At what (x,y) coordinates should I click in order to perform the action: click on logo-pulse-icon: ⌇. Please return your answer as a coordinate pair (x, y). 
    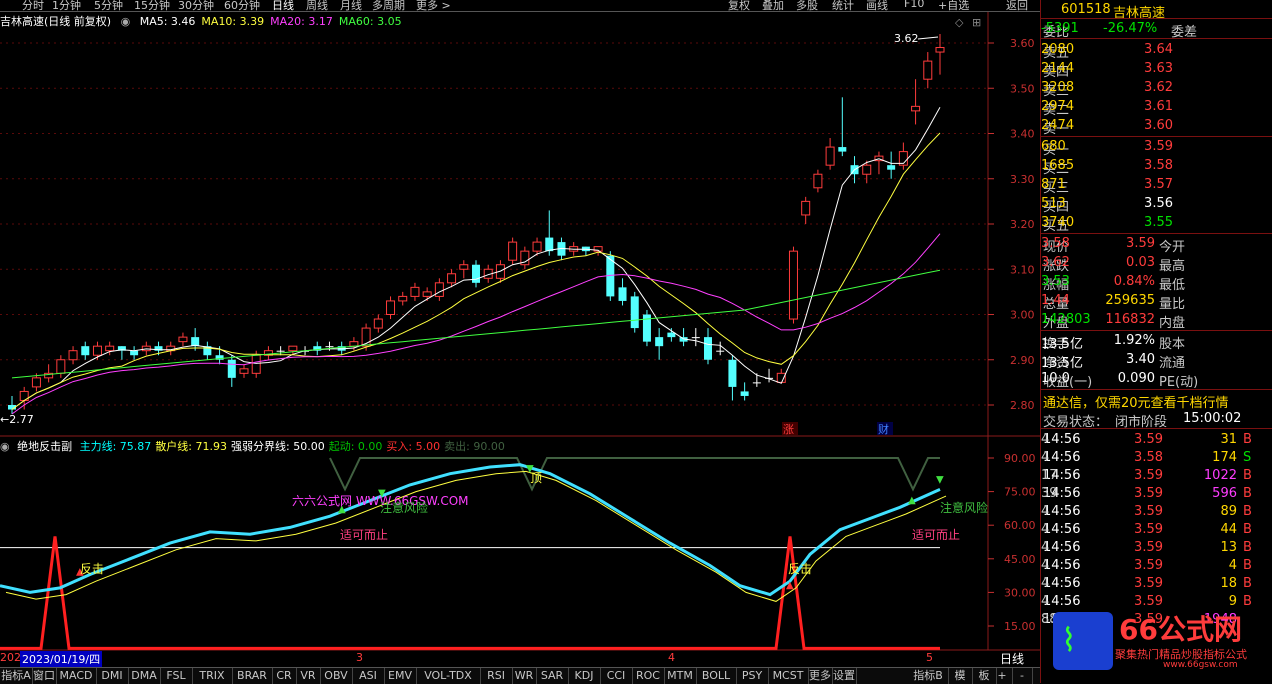
    Looking at the image, I should click on (1069, 640).